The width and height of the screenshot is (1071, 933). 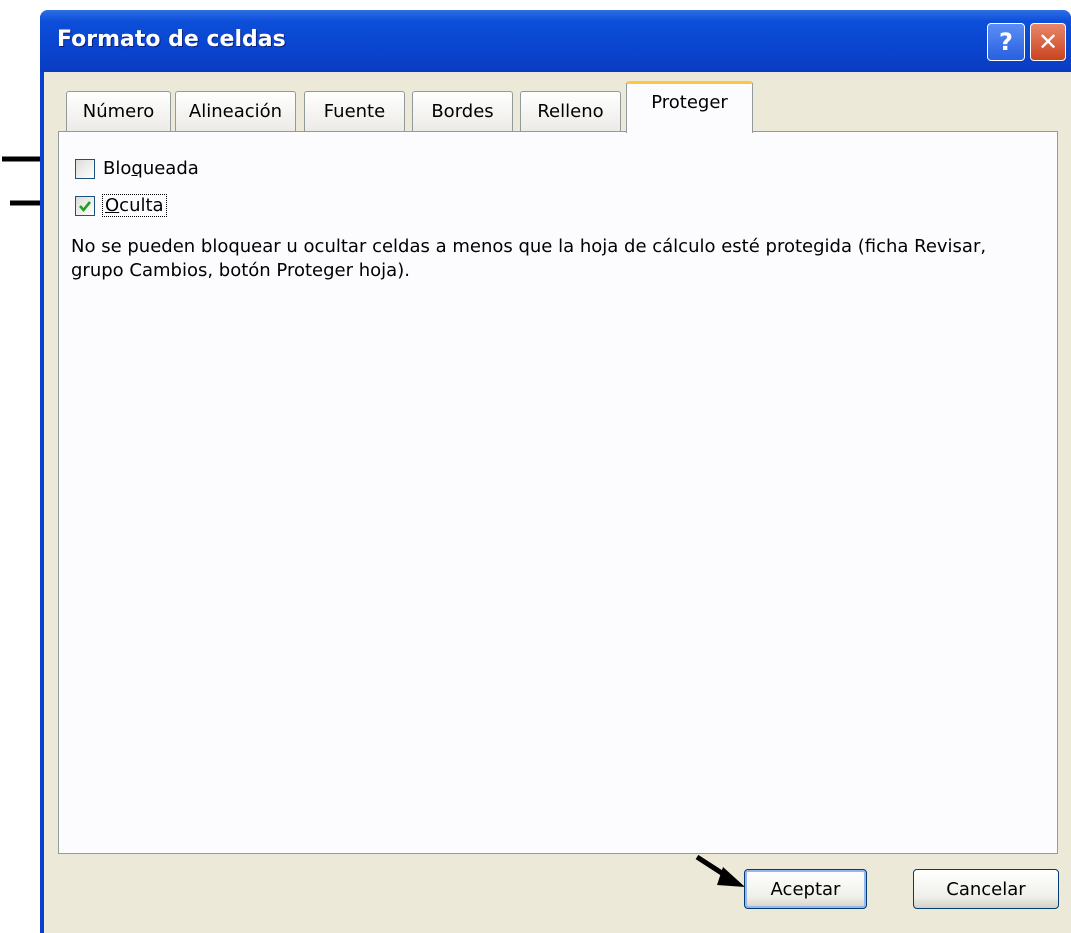 I want to click on check-mark-icon, so click(x=85, y=206).